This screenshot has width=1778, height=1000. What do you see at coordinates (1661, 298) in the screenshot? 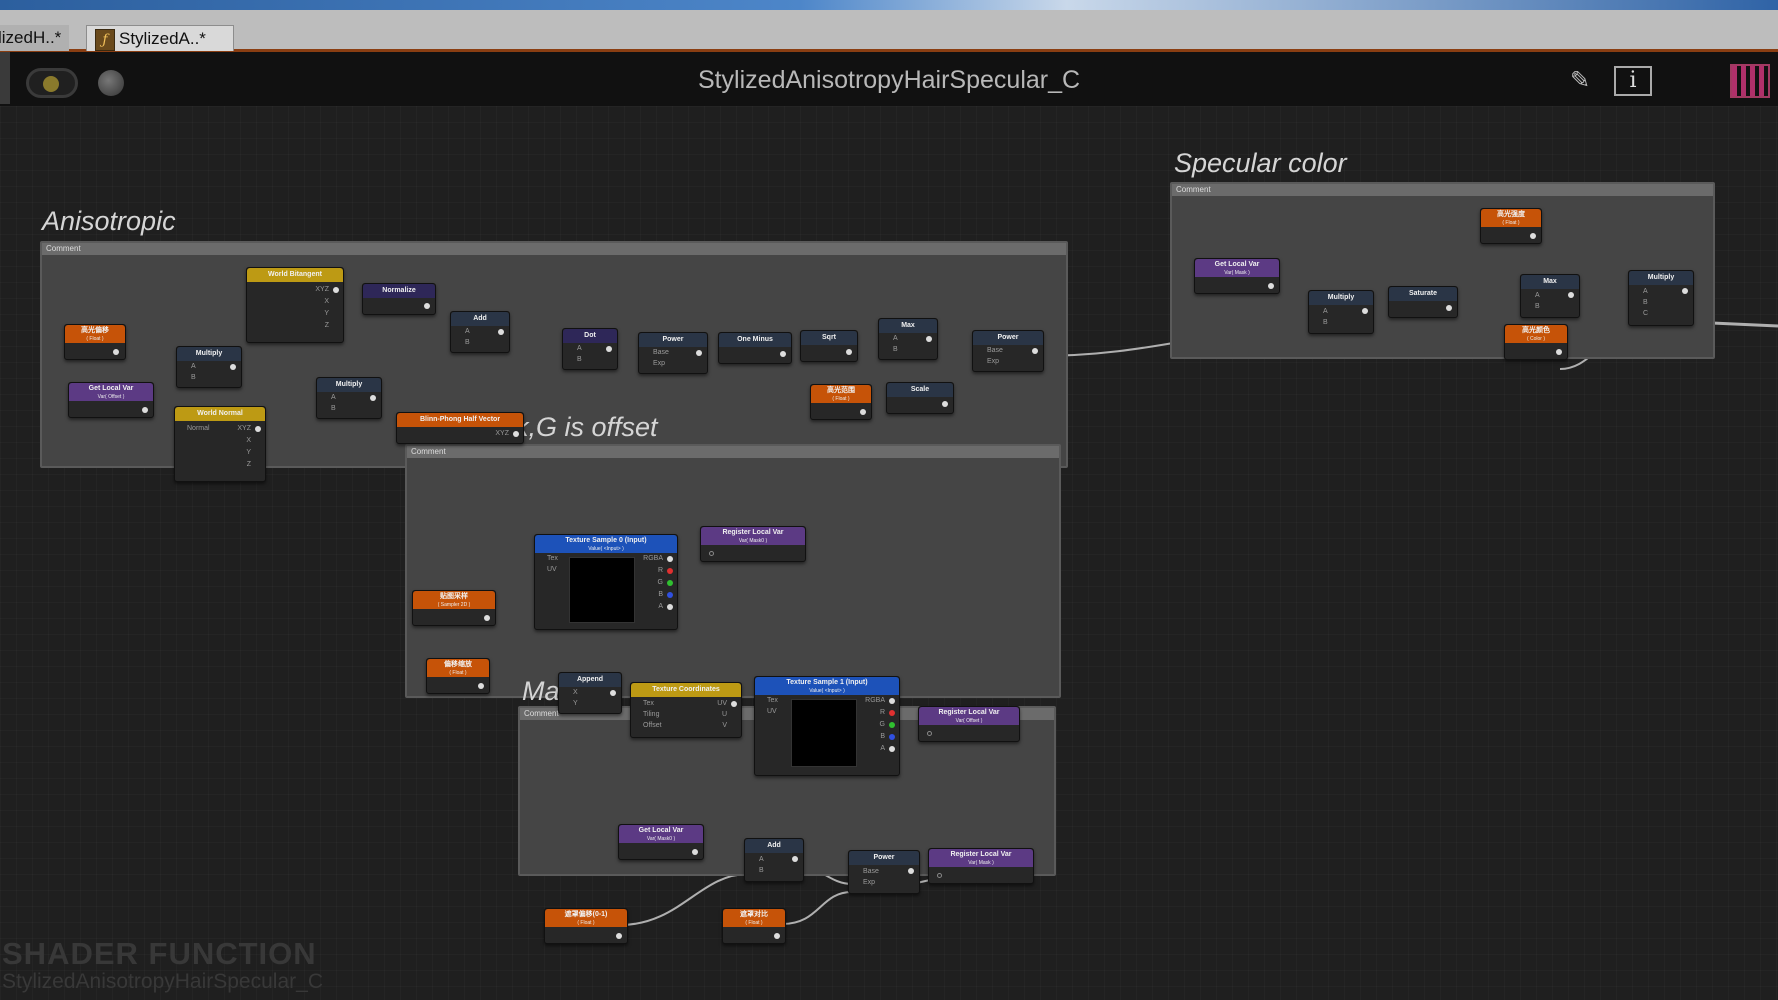
I see `node-multiply: Multiply A B C` at bounding box center [1661, 298].